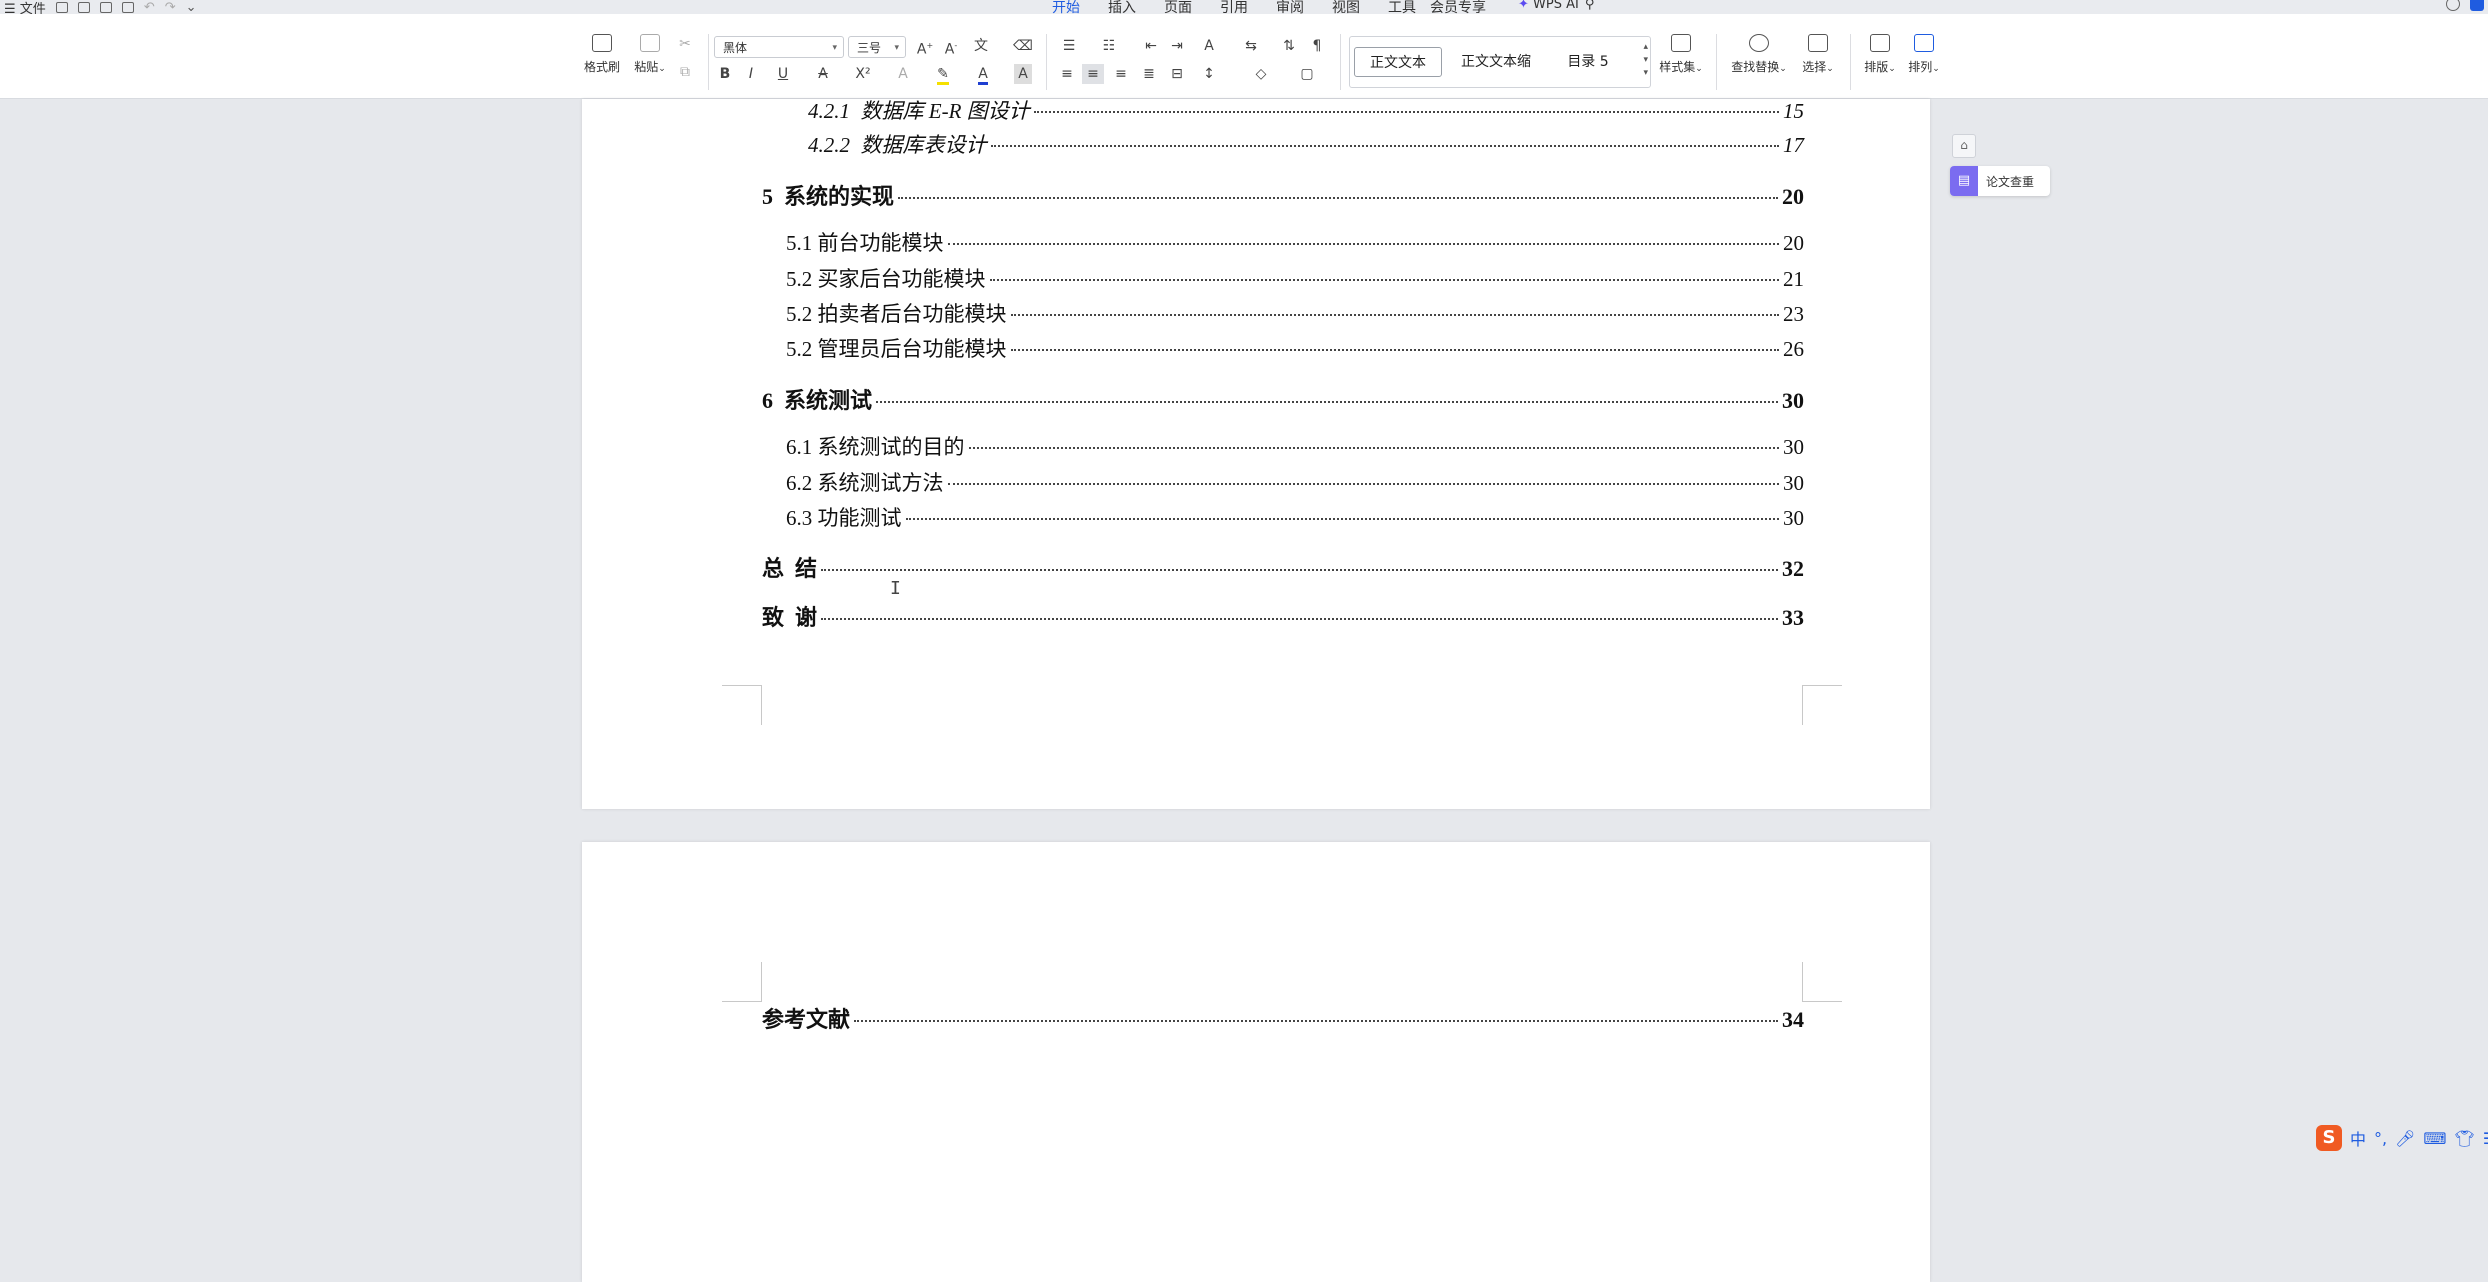 The height and width of the screenshot is (1282, 2488). Describe the element at coordinates (1067, 74) in the screenshot. I see `align-left-icon: ≡` at that location.